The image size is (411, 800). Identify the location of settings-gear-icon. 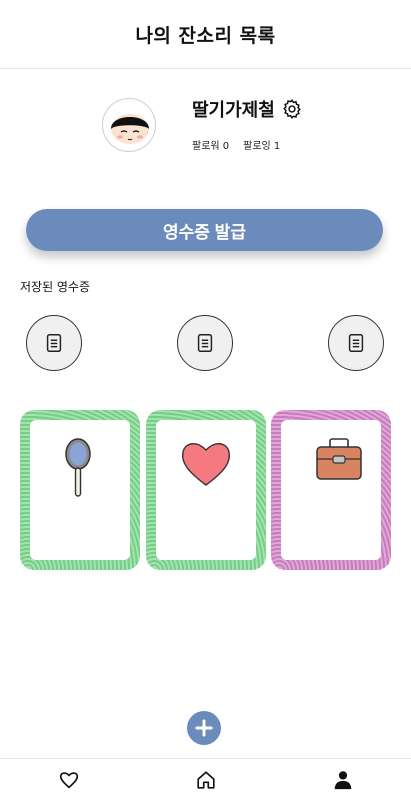
(292, 109).